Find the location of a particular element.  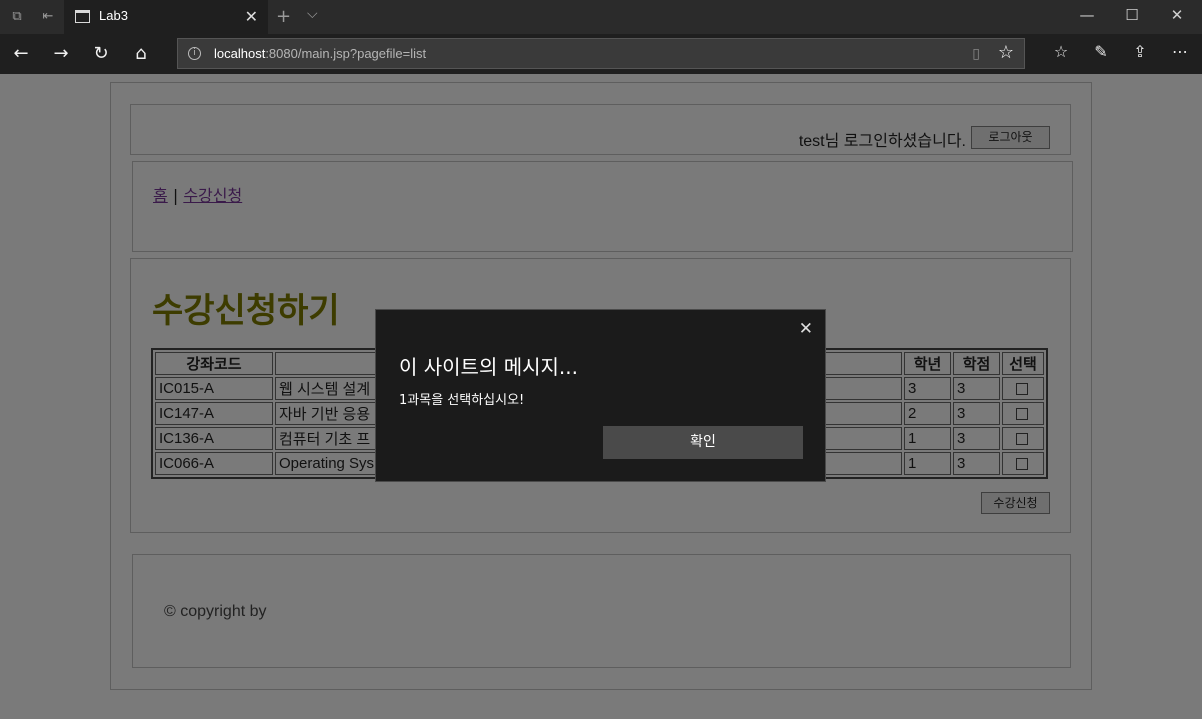

footer-panel: © copyright by is located at coordinates (601, 611).